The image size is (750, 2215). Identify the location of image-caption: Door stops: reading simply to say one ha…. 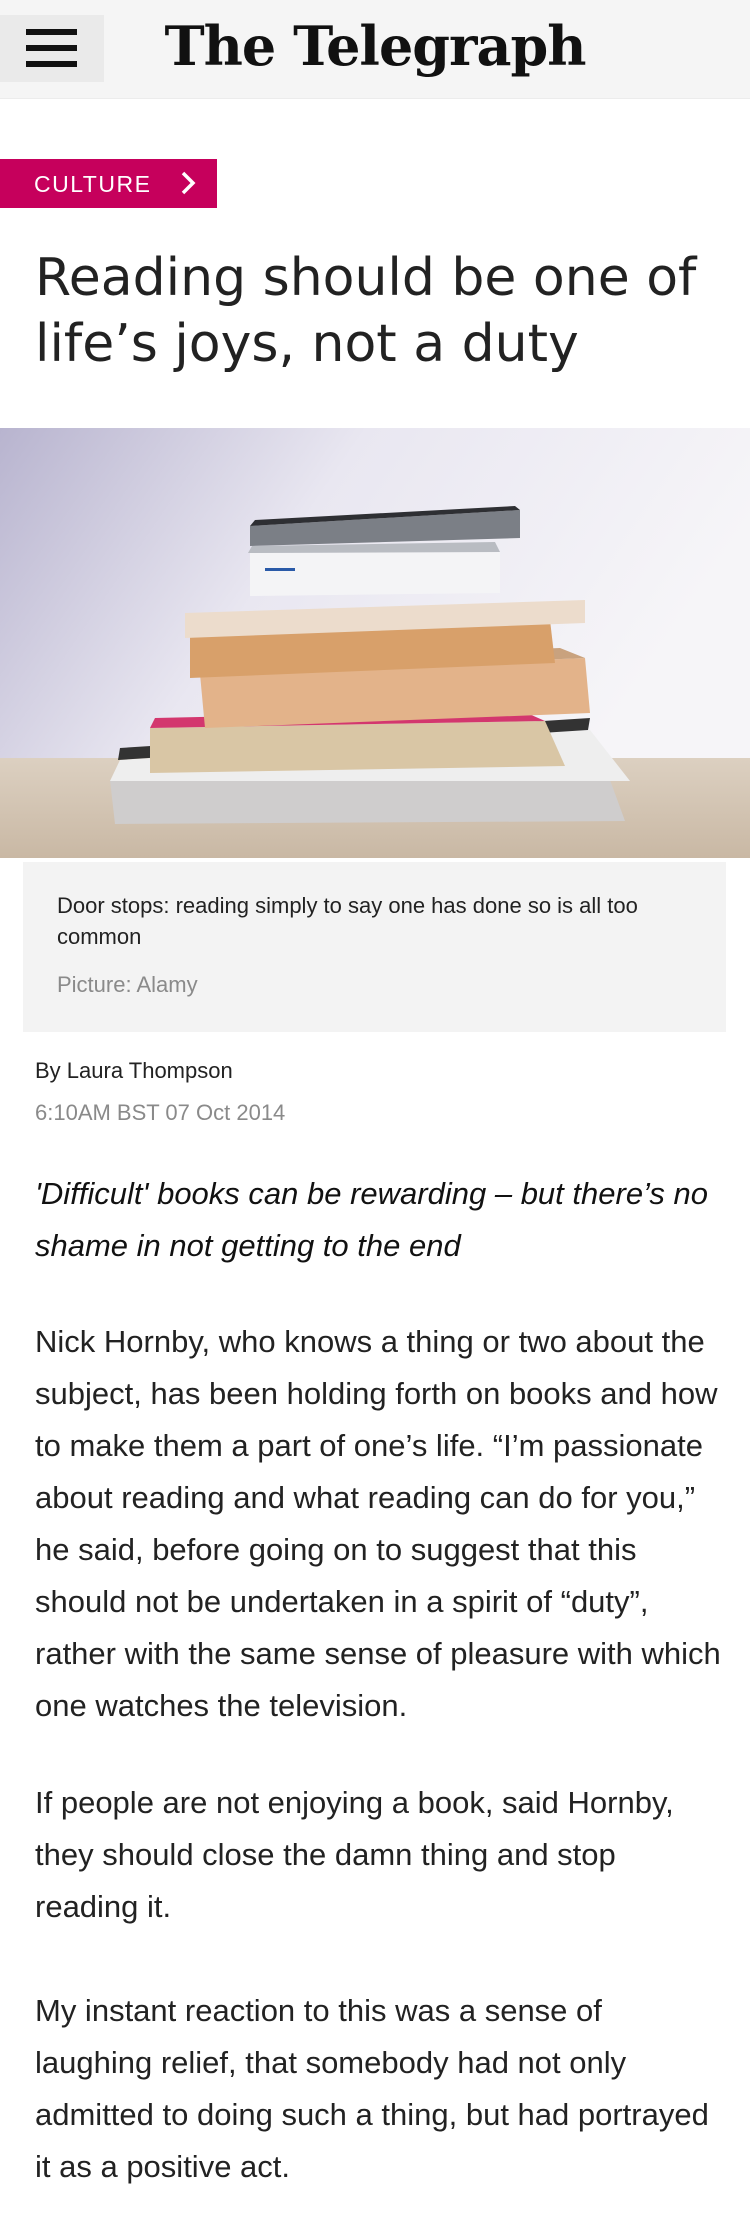
(347, 921).